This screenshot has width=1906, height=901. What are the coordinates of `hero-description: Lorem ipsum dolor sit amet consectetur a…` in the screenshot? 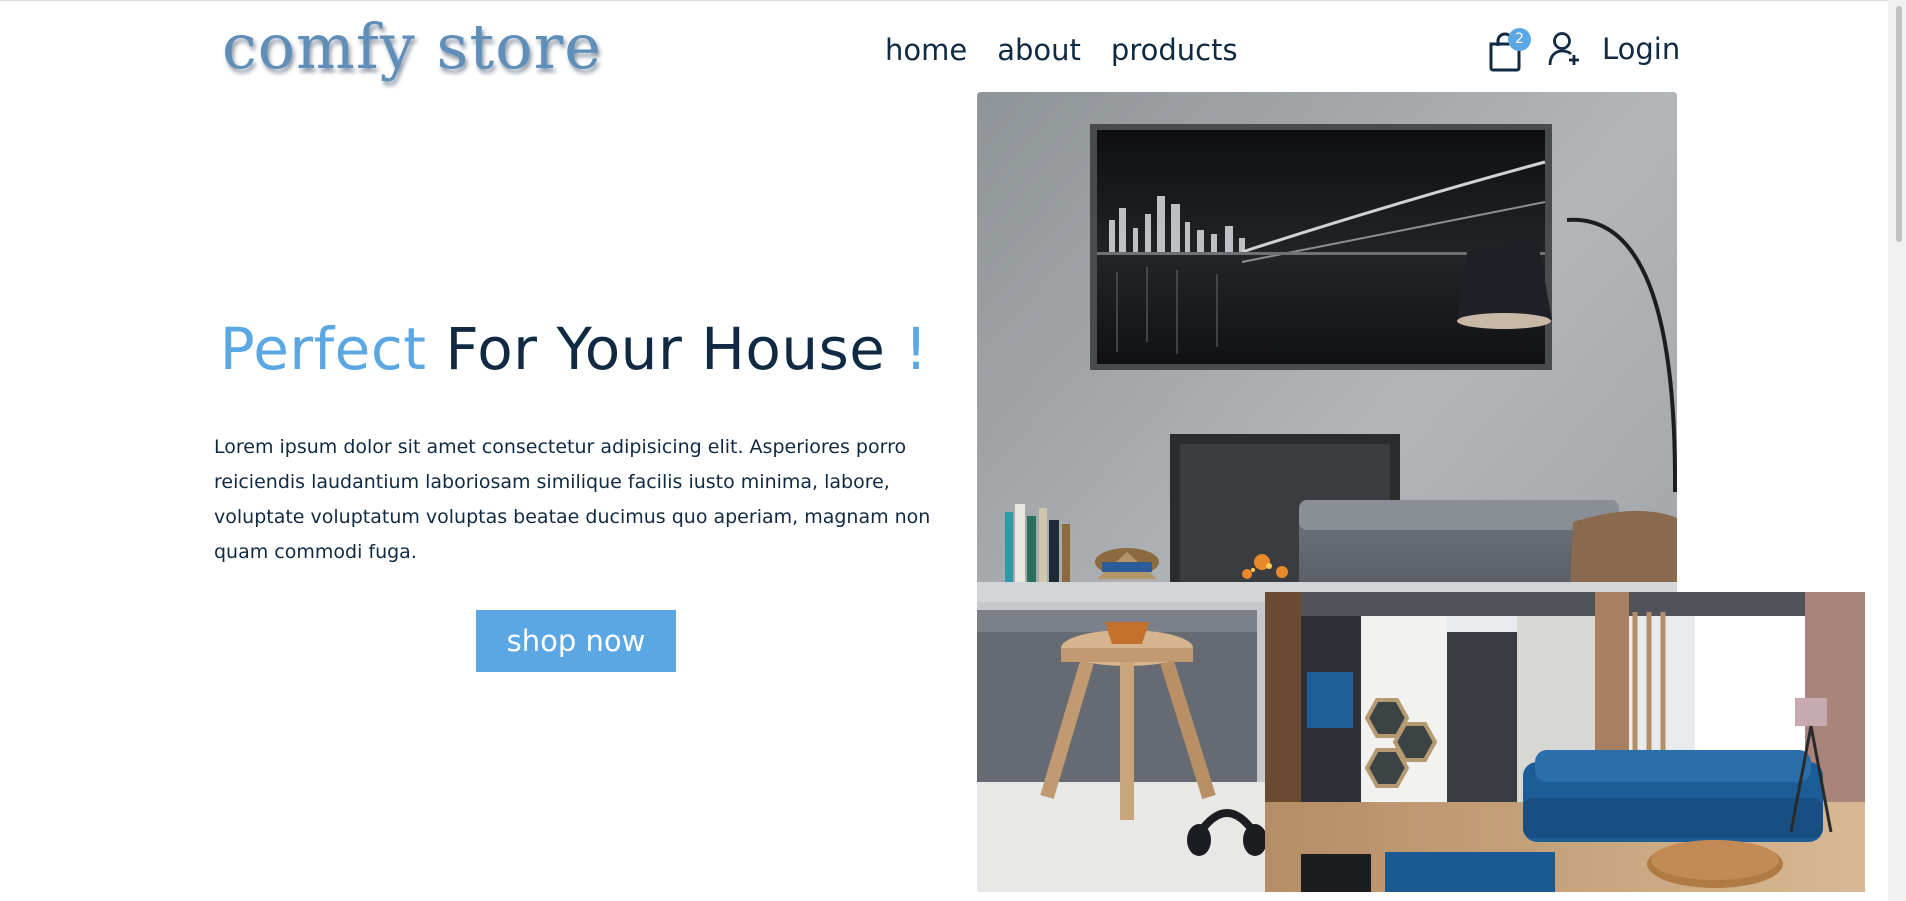 It's located at (572, 499).